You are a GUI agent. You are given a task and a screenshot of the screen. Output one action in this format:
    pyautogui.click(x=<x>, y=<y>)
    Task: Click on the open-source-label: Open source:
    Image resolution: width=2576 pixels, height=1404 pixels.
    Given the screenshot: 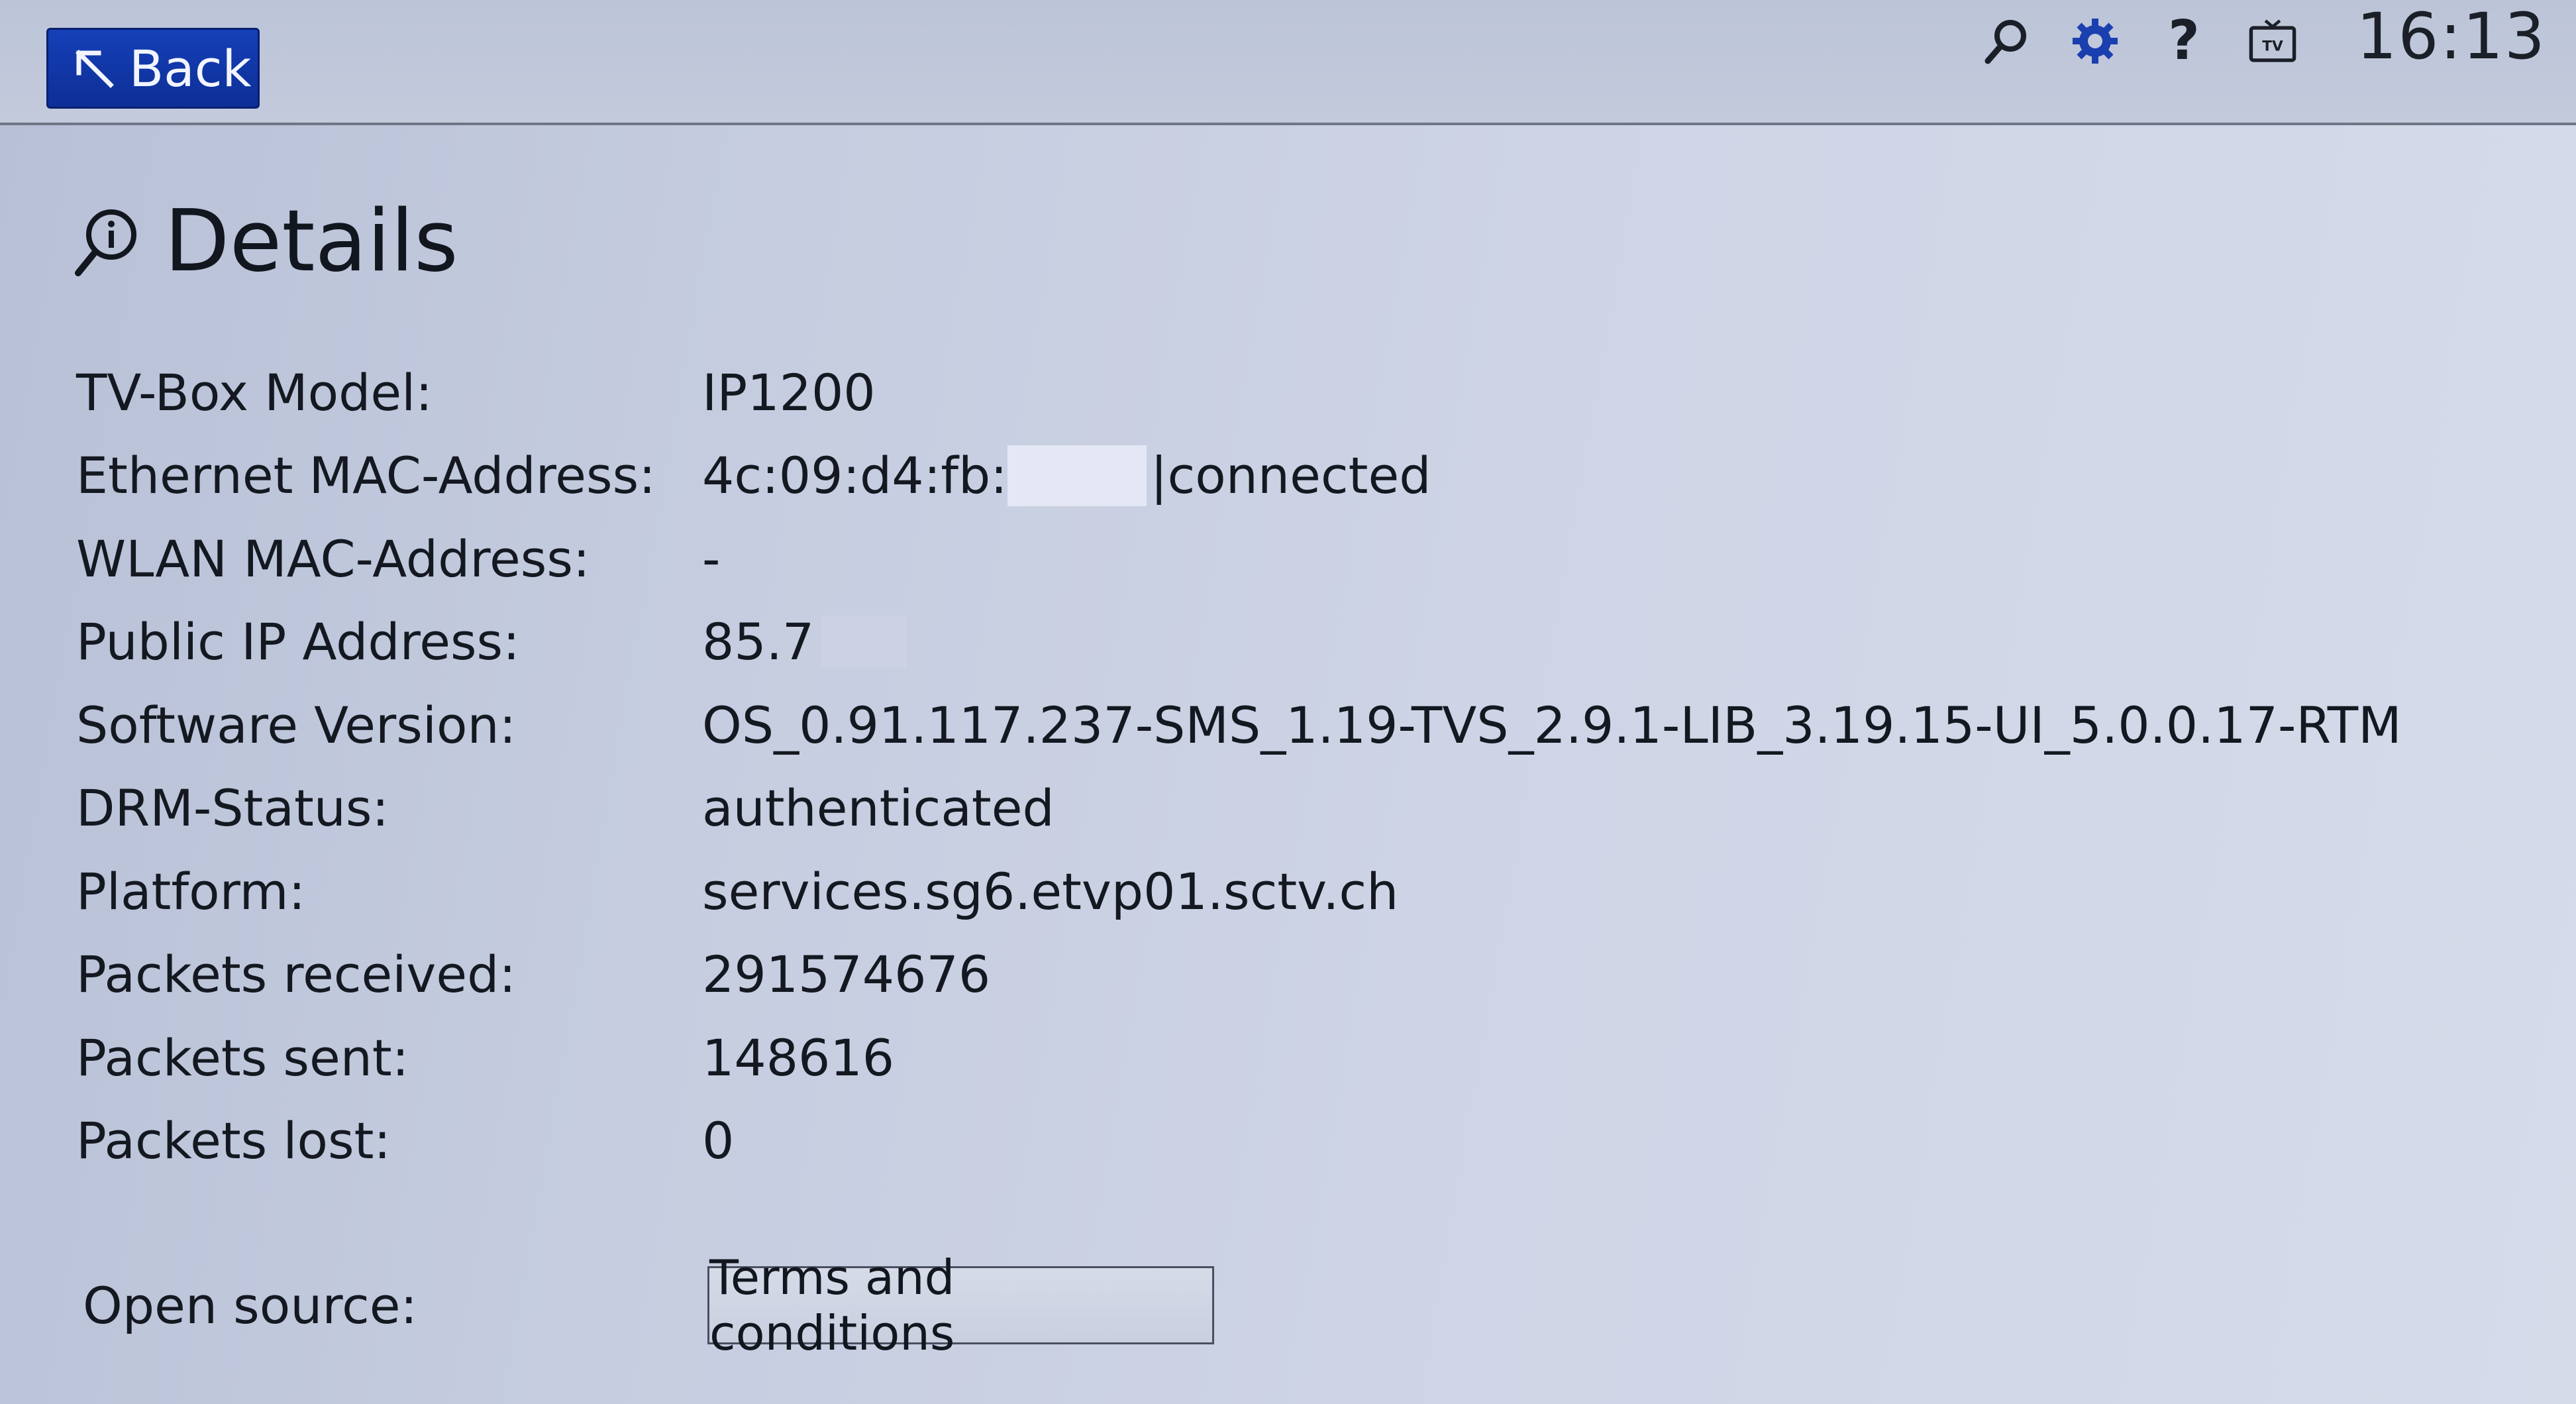 What is the action you would take?
    pyautogui.click(x=250, y=1305)
    